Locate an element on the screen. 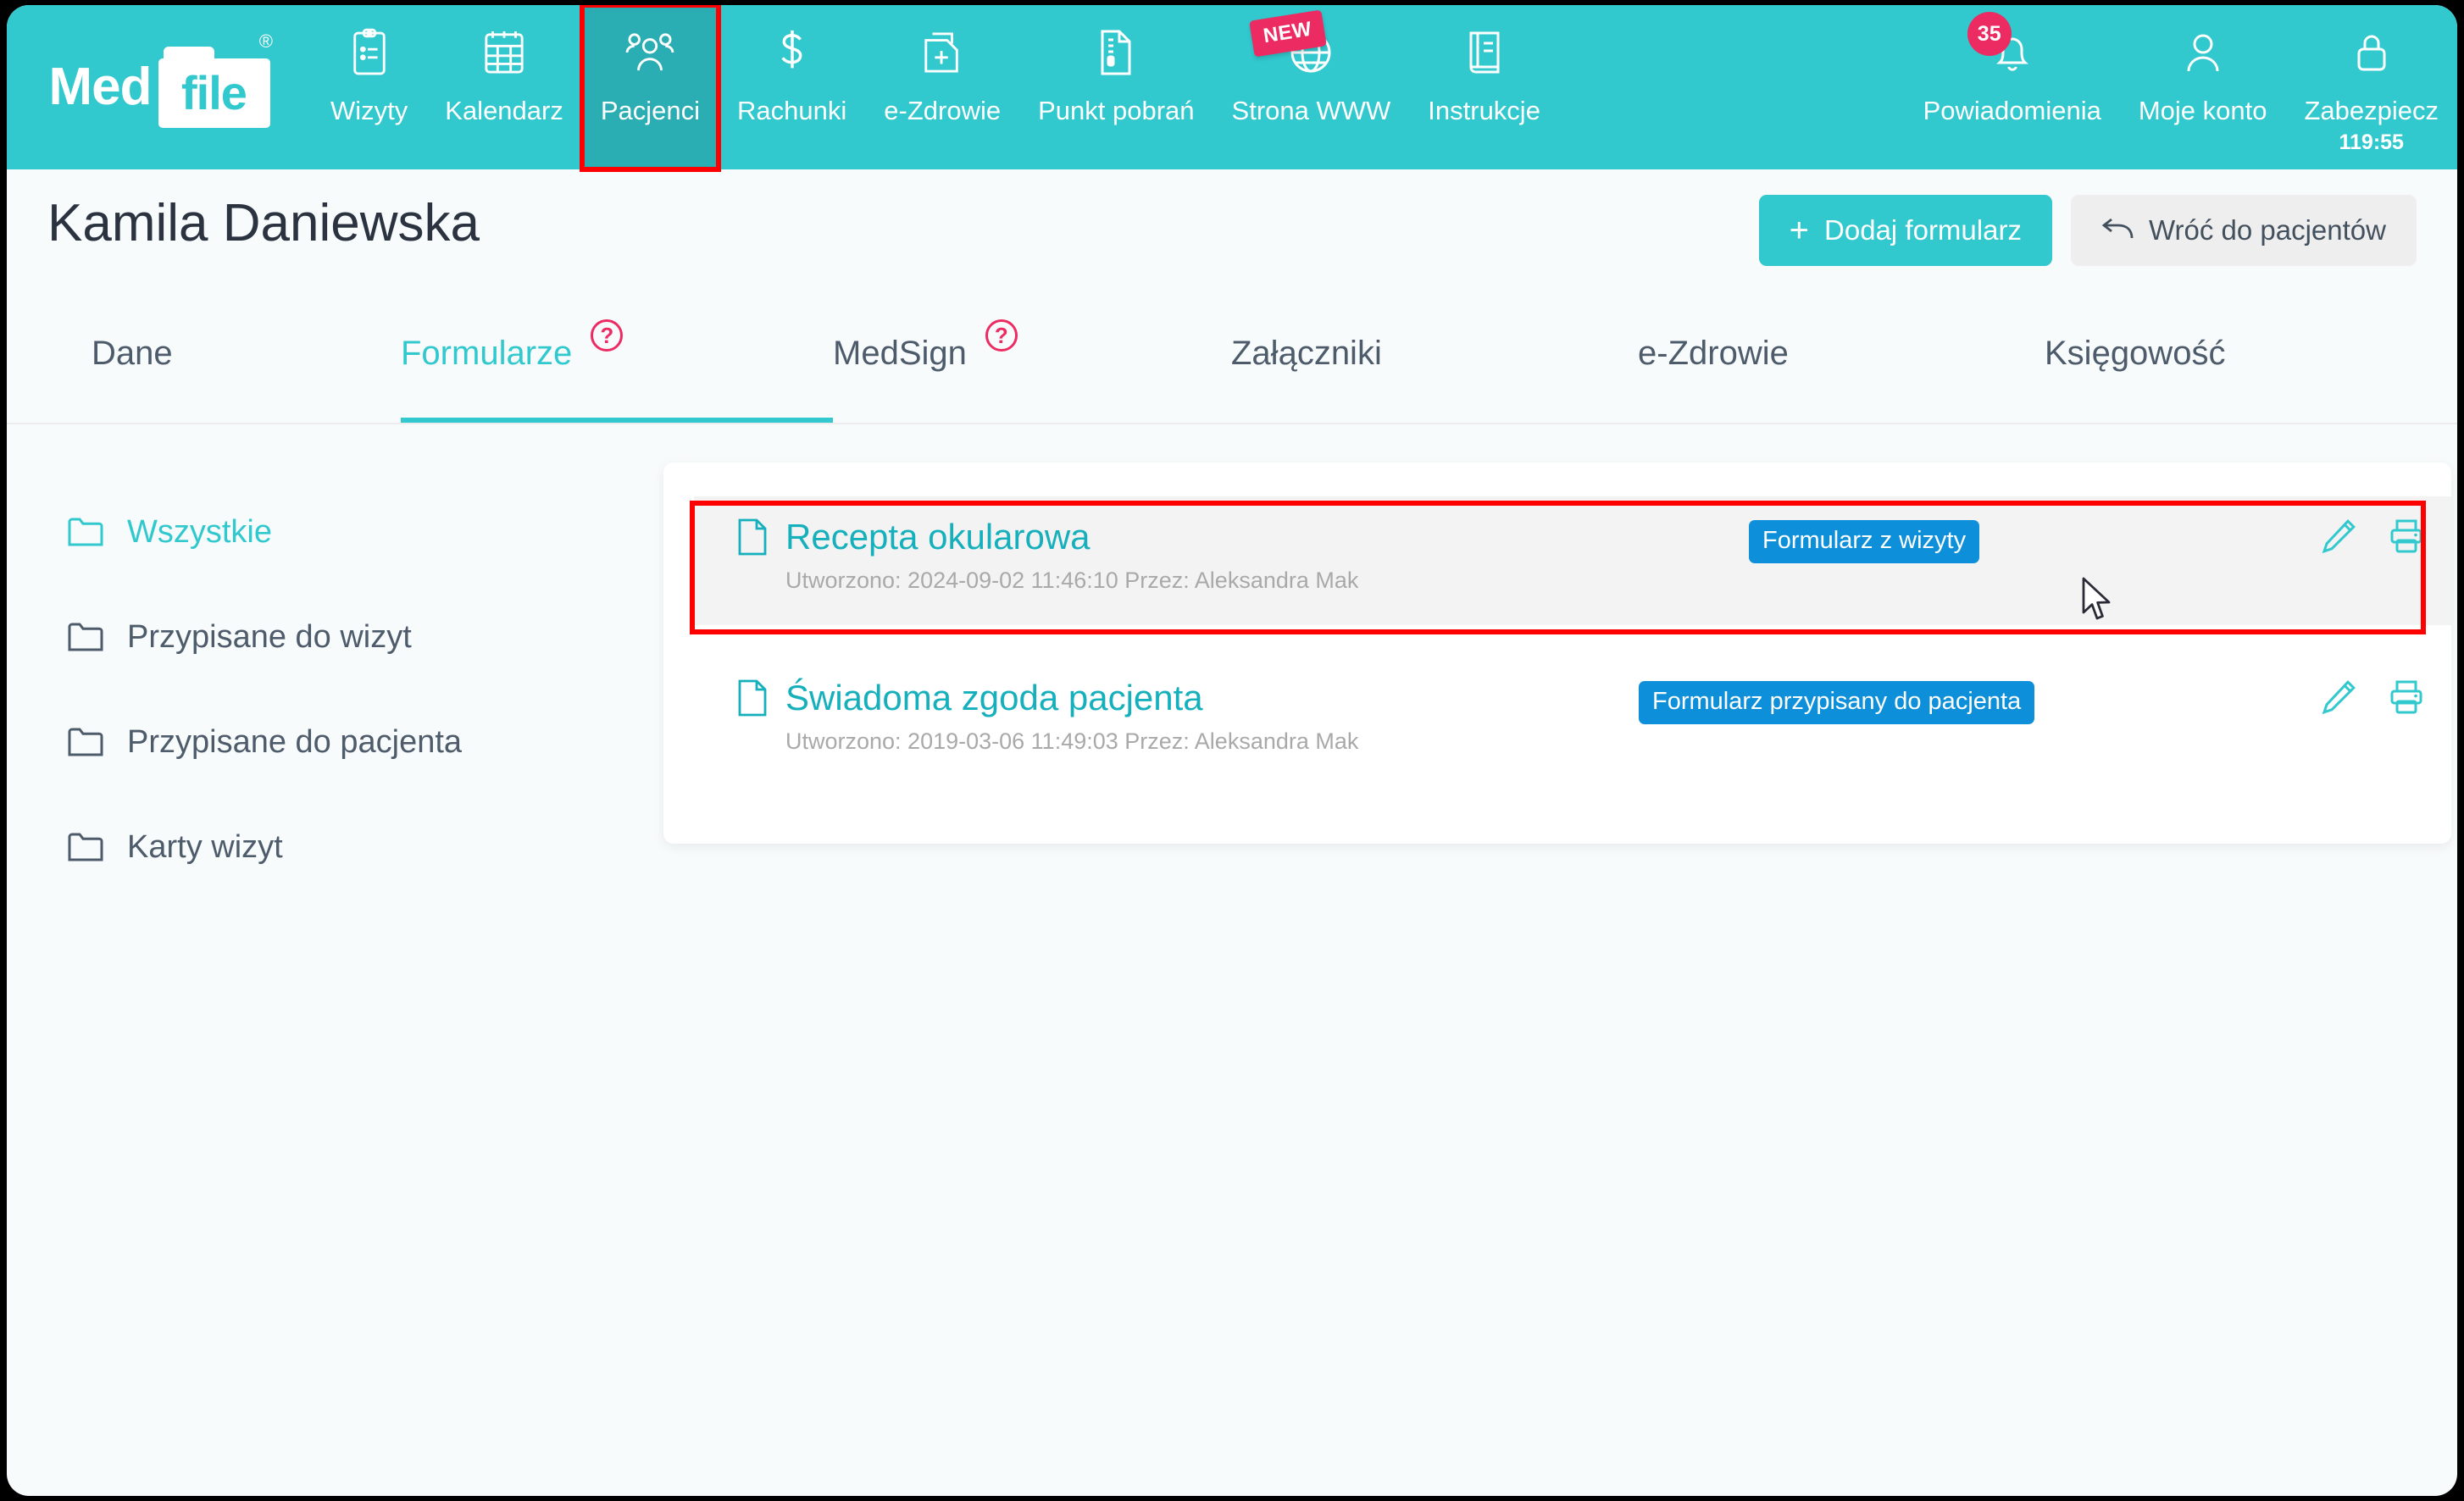 The width and height of the screenshot is (2464, 1501). book-icon is located at coordinates (1485, 52).